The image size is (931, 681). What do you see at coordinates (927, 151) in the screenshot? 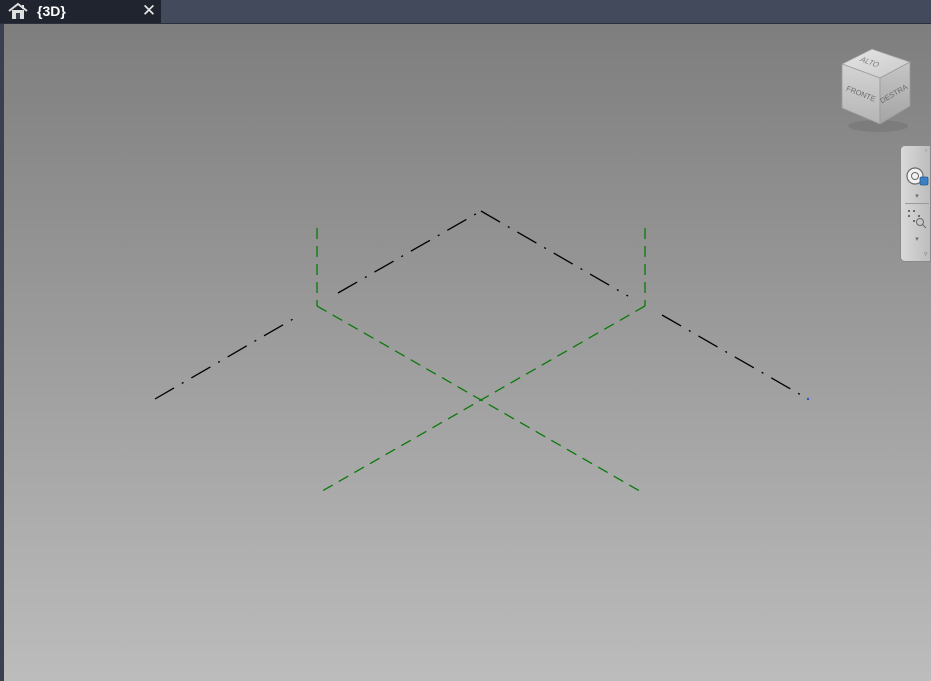
I see `navbar-close-icon: ◦` at bounding box center [927, 151].